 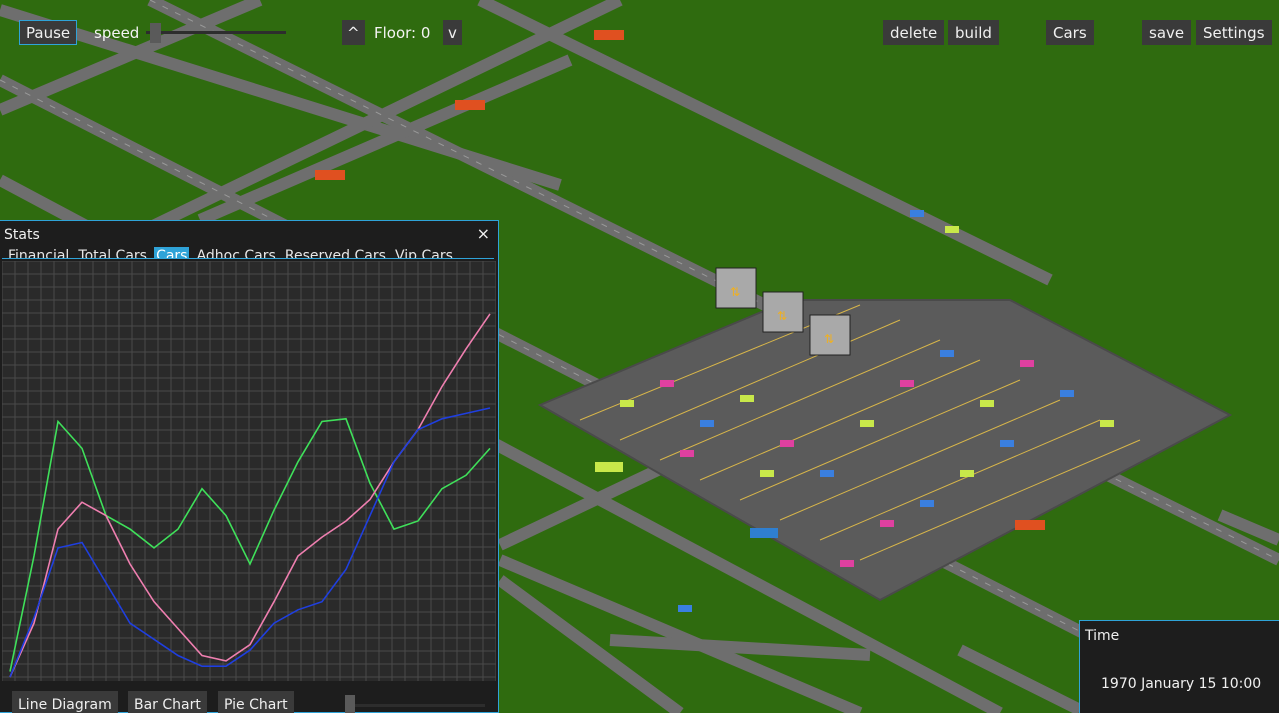 What do you see at coordinates (1179, 666) in the screenshot?
I see `time-panel: Time 1970 January 15 10:00` at bounding box center [1179, 666].